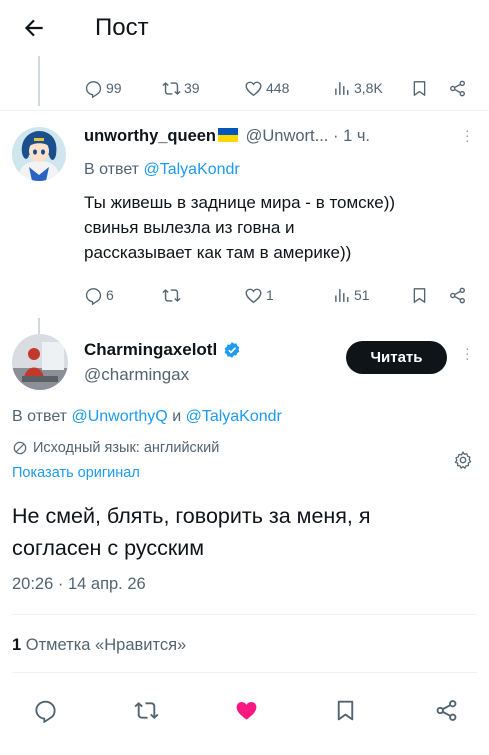 This screenshot has width=489, height=755. Describe the element at coordinates (126, 448) in the screenshot. I see `translation-source: Исходный язык: английский` at that location.